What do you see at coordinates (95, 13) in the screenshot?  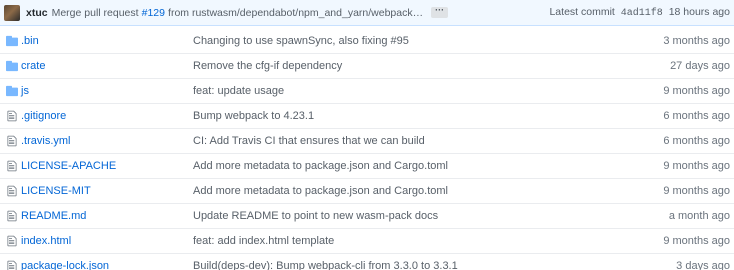 I see `commit-message-prefix: Merge pull request` at bounding box center [95, 13].